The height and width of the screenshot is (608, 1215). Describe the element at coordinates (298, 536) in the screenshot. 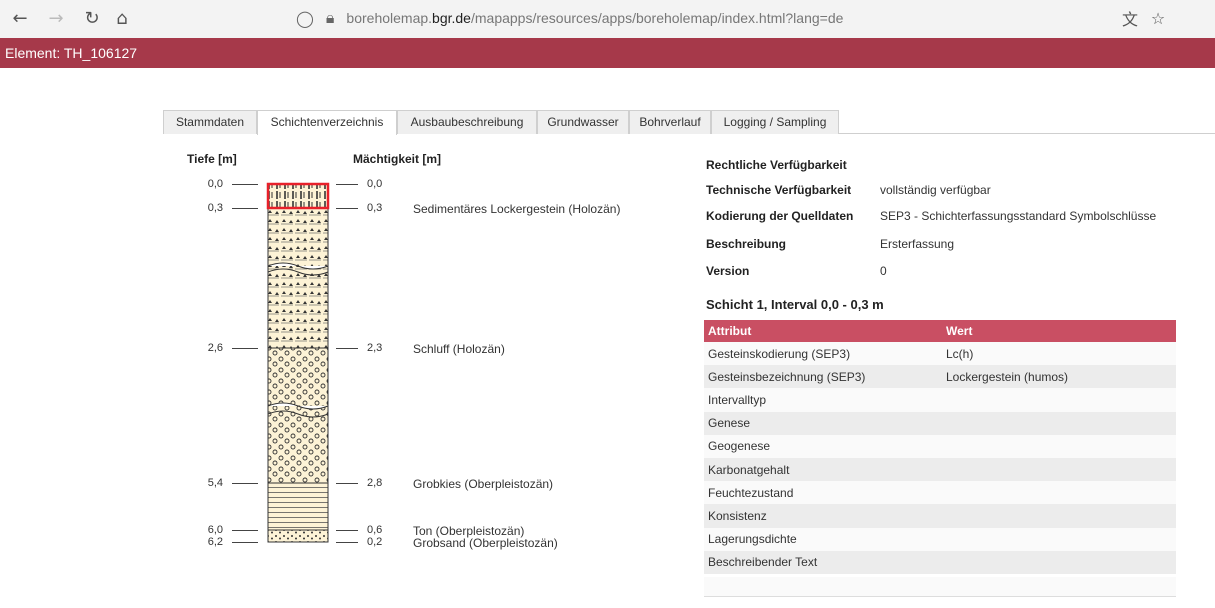

I see `layer-sand` at that location.